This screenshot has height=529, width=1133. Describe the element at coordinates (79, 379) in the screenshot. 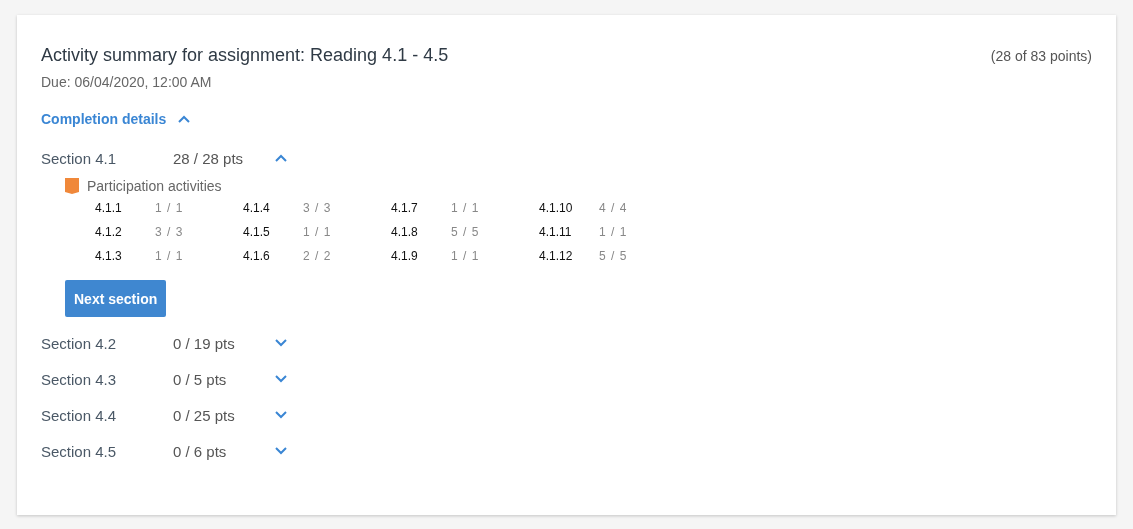

I see `section-name: Section 4.3` at that location.